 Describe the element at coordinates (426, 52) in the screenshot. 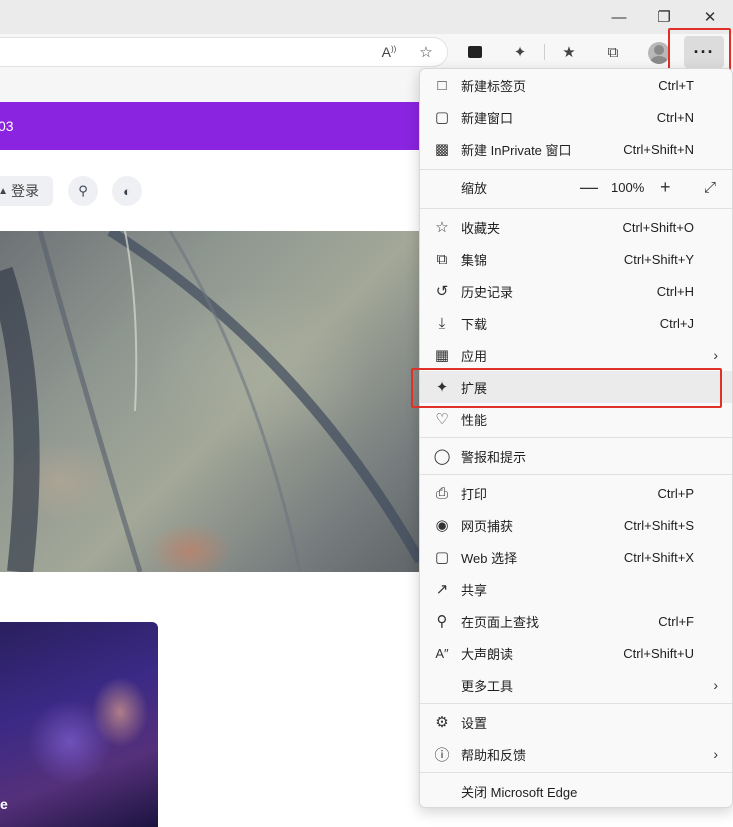

I see `star-add-icon: ☆` at that location.